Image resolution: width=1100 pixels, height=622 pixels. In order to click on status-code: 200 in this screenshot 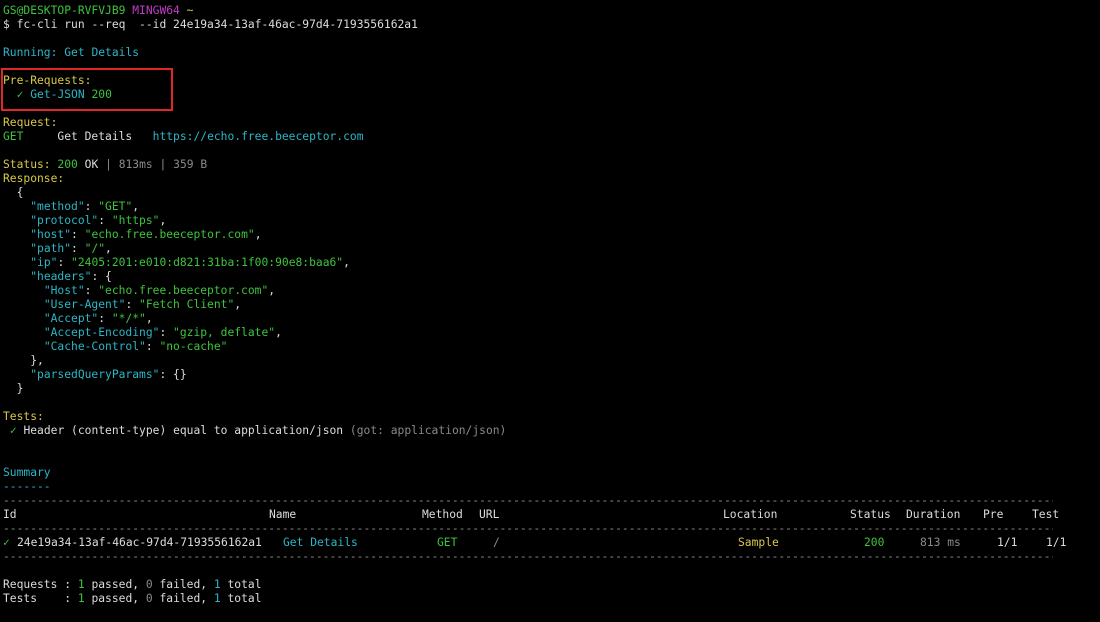, I will do `click(67, 164)`.